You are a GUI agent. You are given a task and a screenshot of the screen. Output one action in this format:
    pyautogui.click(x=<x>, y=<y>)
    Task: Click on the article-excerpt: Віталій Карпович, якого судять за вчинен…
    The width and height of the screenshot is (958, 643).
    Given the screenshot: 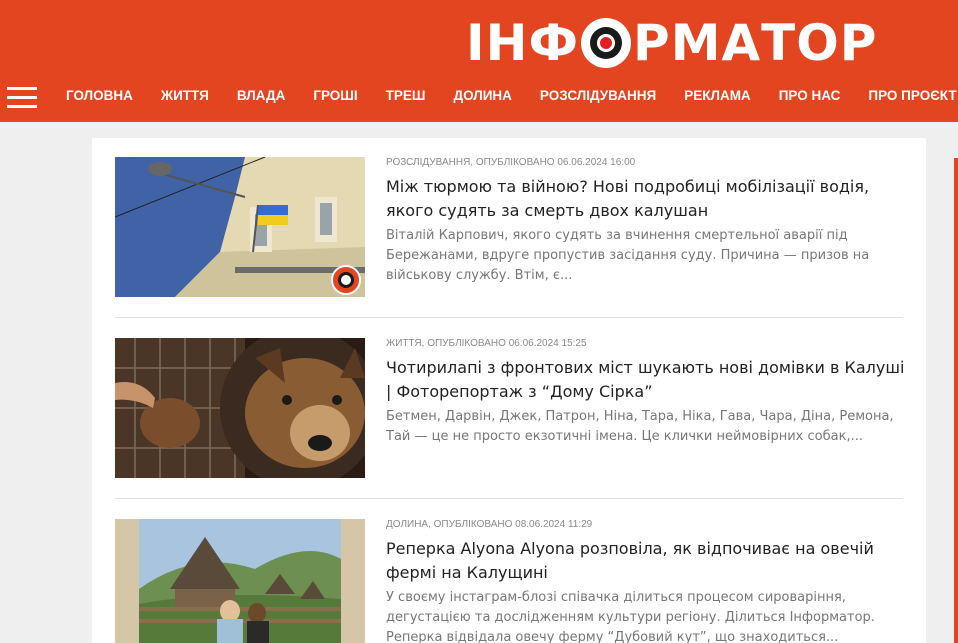 What is the action you would take?
    pyautogui.click(x=628, y=255)
    